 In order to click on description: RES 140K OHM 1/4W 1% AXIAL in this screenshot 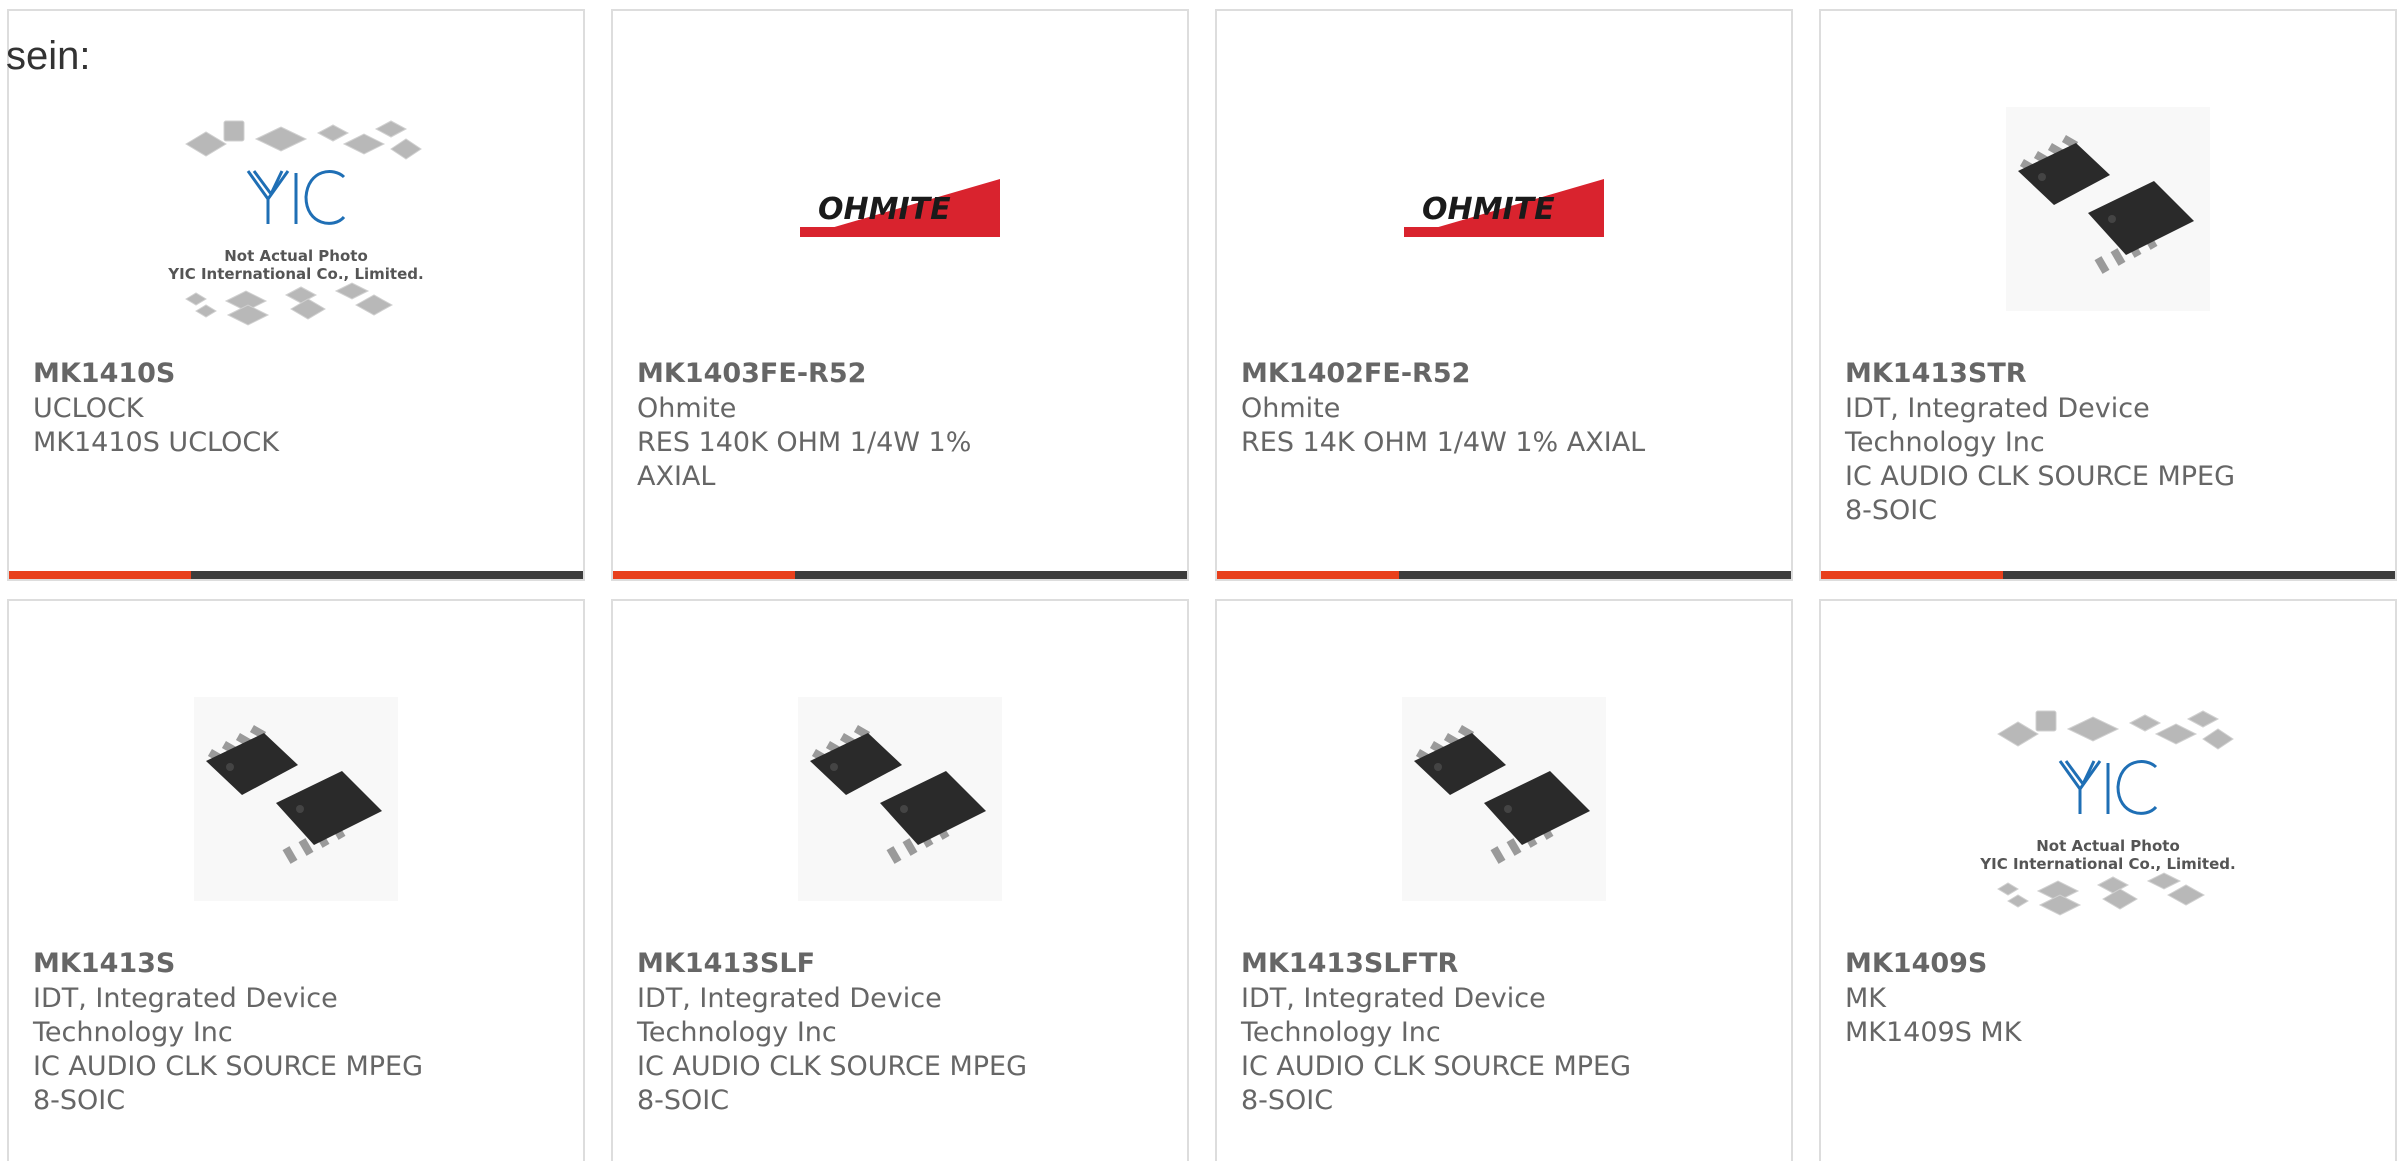, I will do `click(804, 459)`.